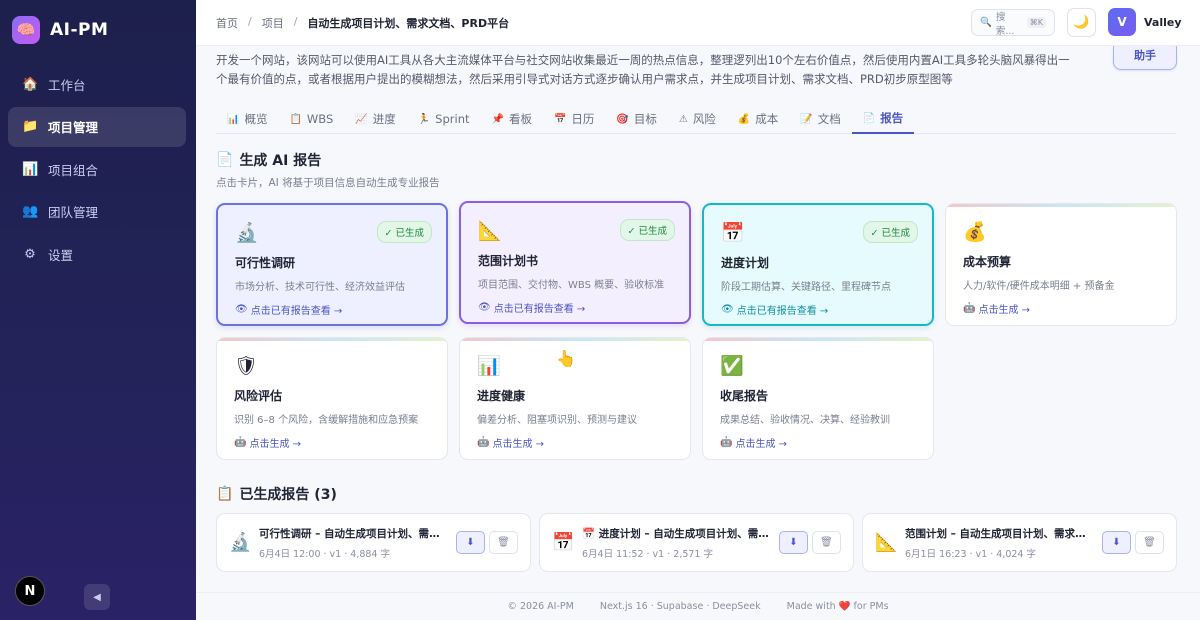  I want to click on chart-icon: 📊, so click(233, 119).